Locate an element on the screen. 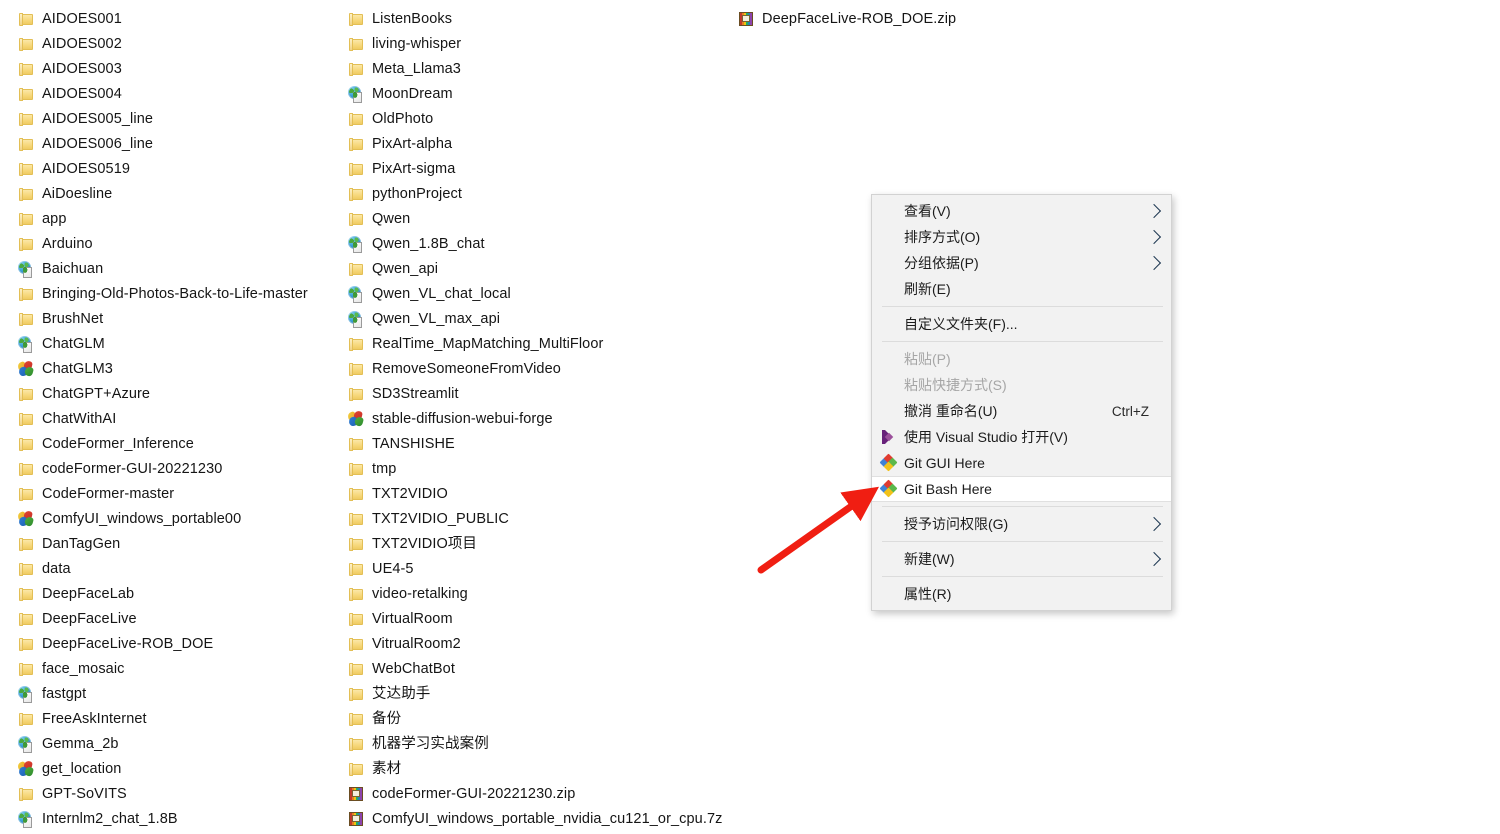  context-menu-item: 粘贴快捷方式(S) is located at coordinates (1021, 385).